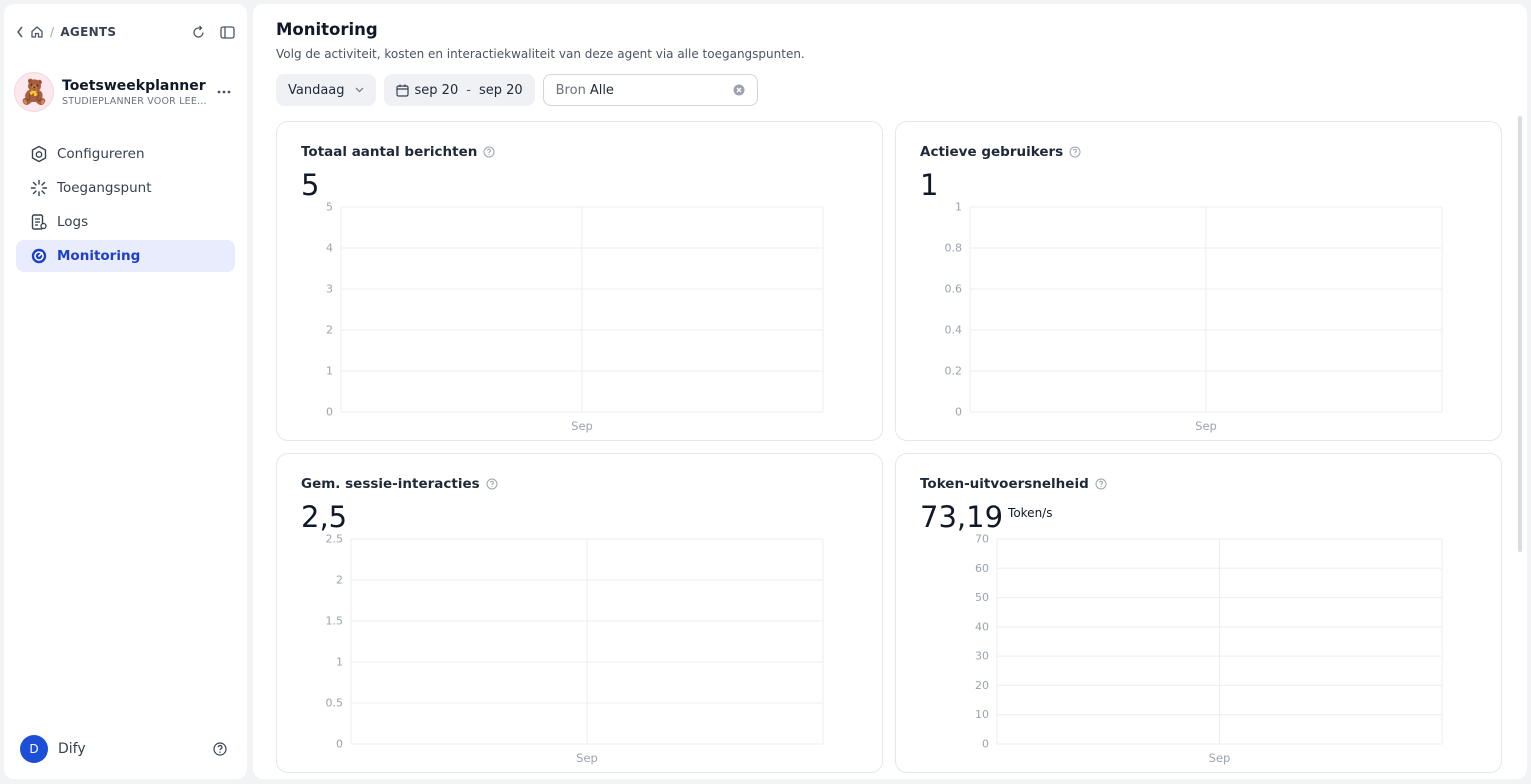 The width and height of the screenshot is (1531, 784). Describe the element at coordinates (575, 649) in the screenshot. I see `chart-plot: 0 0.5 1 1.5 2 2.5 Sep` at that location.